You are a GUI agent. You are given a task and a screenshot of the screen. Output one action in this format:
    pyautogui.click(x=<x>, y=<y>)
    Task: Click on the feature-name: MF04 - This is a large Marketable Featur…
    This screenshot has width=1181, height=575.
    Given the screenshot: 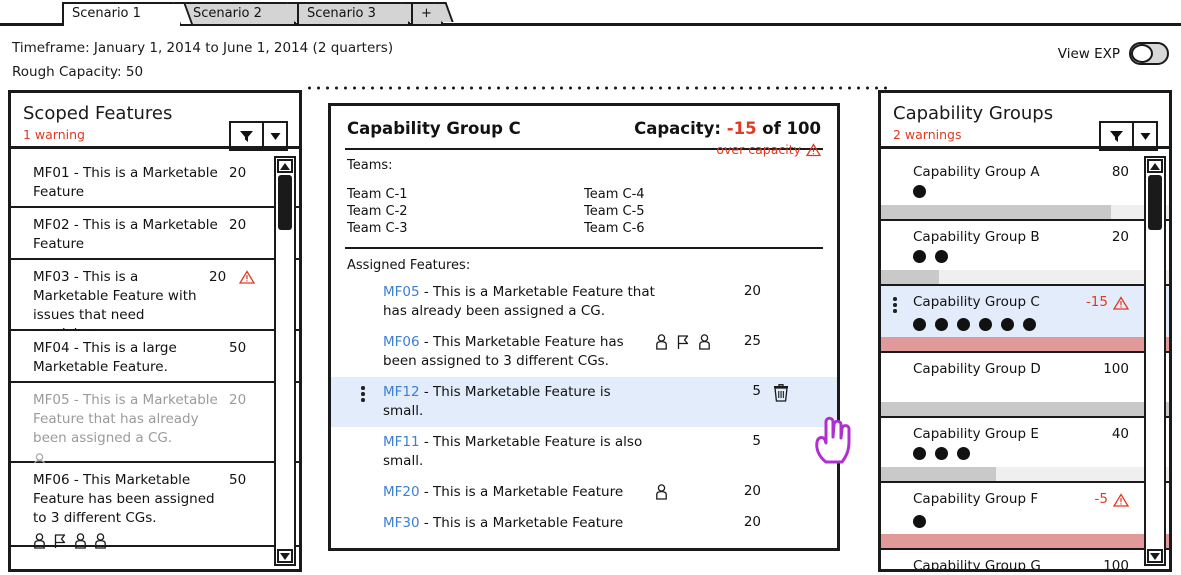 What is the action you would take?
    pyautogui.click(x=105, y=357)
    